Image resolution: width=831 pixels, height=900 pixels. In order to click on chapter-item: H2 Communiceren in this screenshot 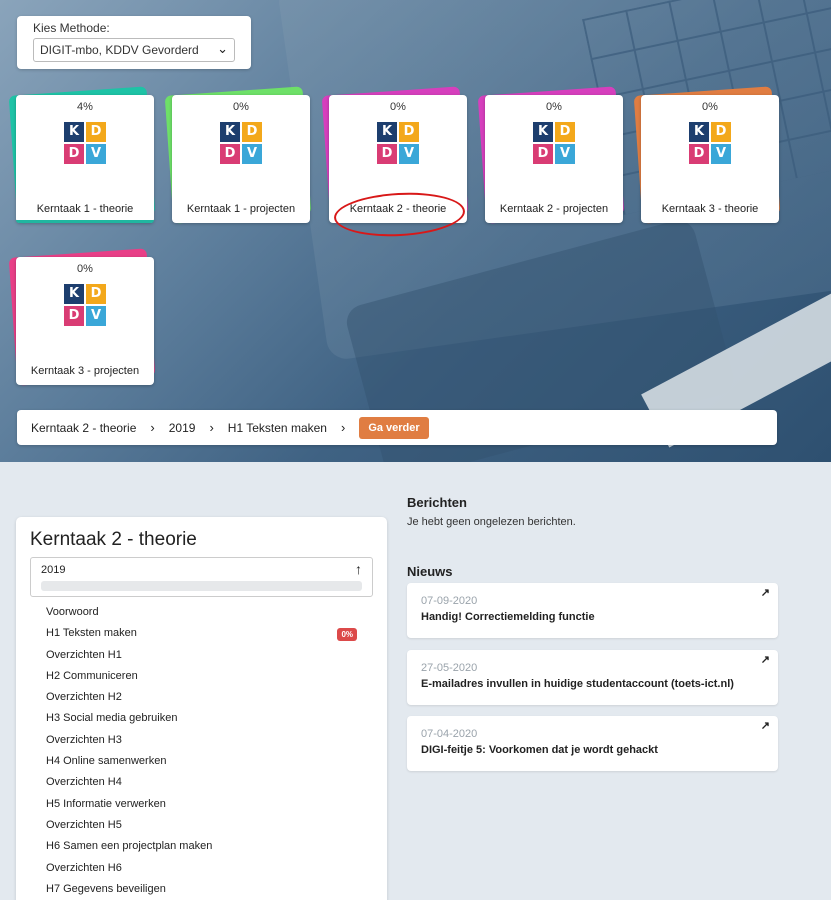, I will do `click(201, 676)`.